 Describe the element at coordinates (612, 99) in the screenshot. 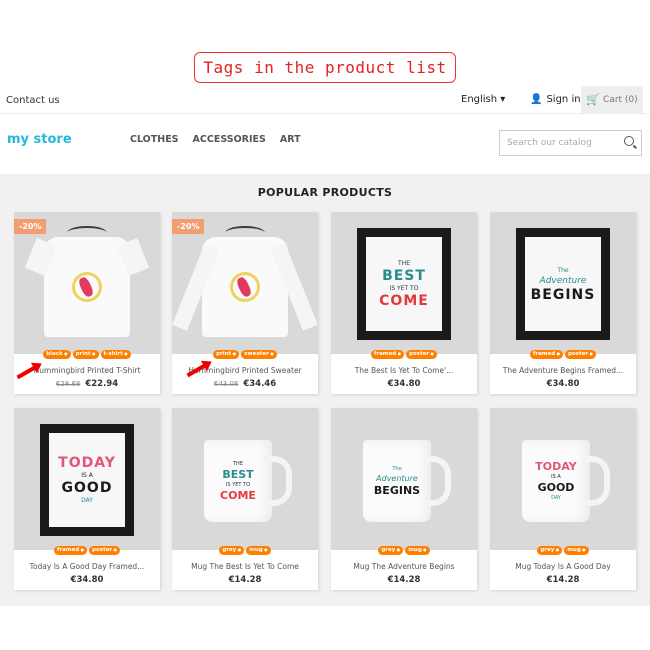

I see `cart-button: 🛒 Cart (0)` at that location.